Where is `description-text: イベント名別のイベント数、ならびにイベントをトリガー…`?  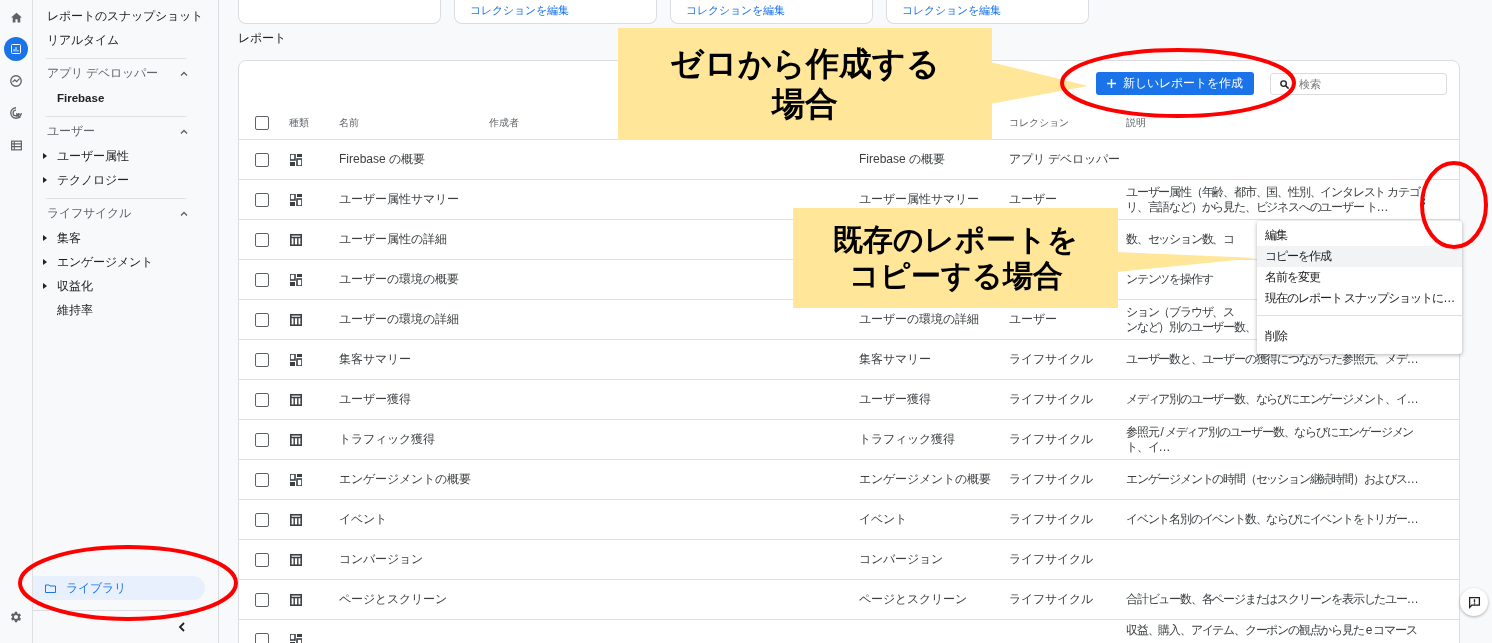
description-text: イベント名別のイベント数、ならびにイベントをトリガー… is located at coordinates (1272, 519).